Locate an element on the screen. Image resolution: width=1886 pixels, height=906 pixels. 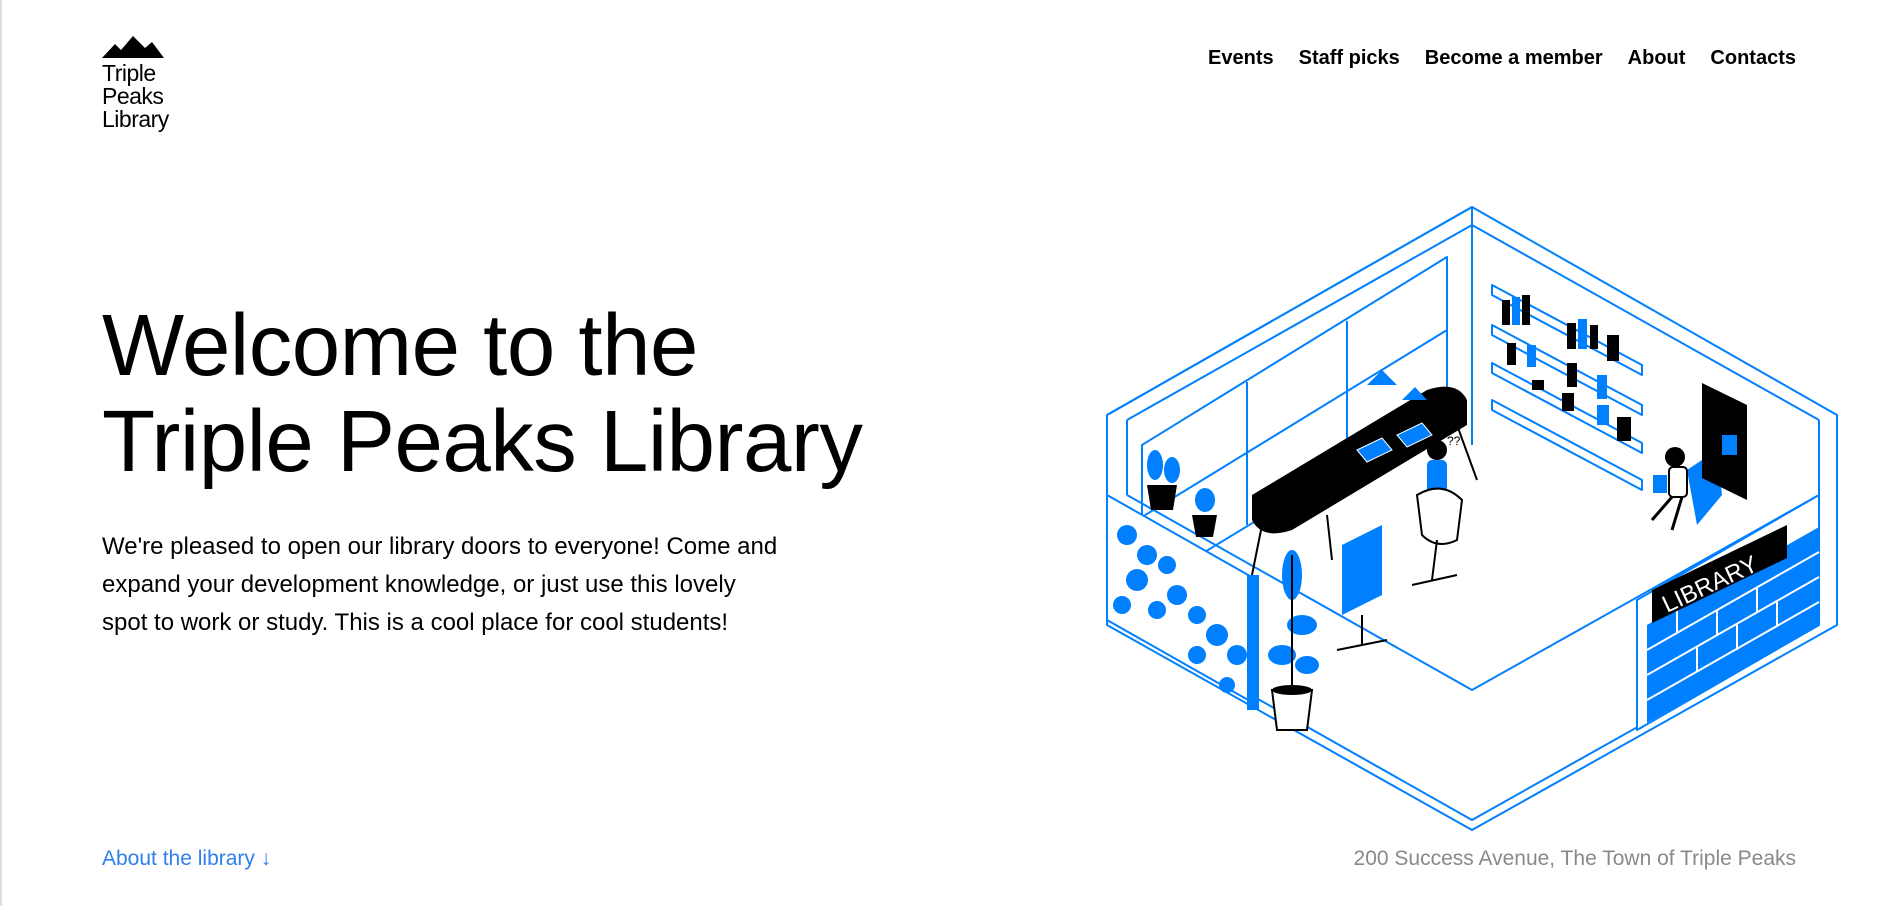
logo-link: Triple Peaks Library is located at coordinates (142, 83).